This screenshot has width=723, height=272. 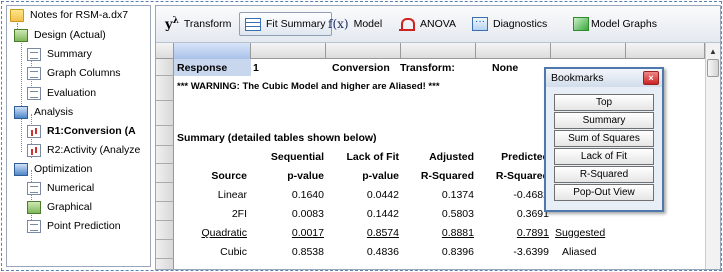 What do you see at coordinates (522, 176) in the screenshot?
I see `header-r-squared: R-Squared` at bounding box center [522, 176].